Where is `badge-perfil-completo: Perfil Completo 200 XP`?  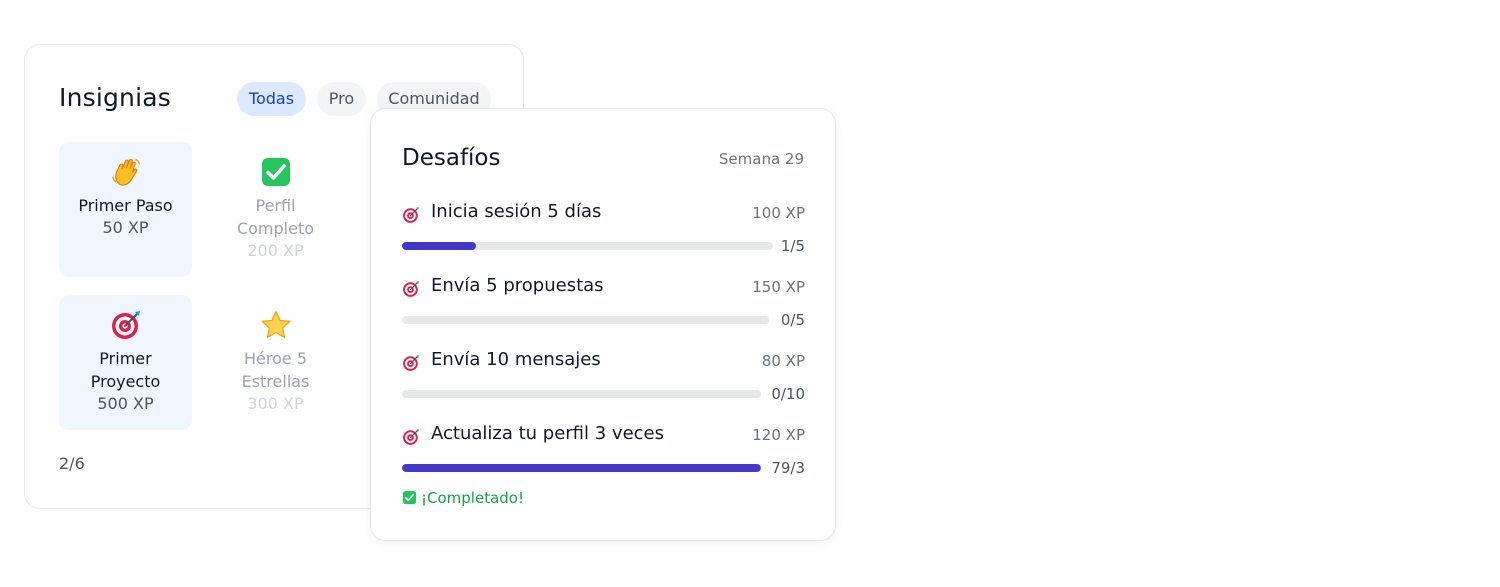
badge-perfil-completo: Perfil Completo 200 XP is located at coordinates (275, 209).